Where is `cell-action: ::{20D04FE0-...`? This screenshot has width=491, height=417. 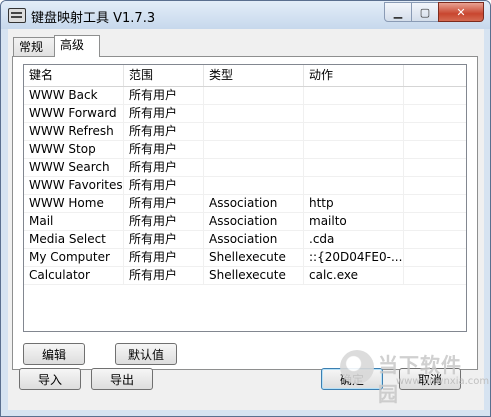 cell-action: ::{20D04FE0-... is located at coordinates (354, 257).